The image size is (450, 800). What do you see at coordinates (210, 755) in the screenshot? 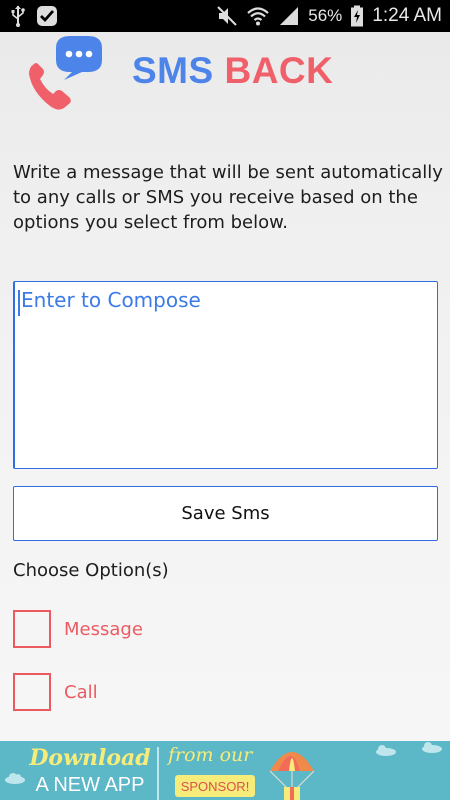
I see `ad-from-our-text: from our` at bounding box center [210, 755].